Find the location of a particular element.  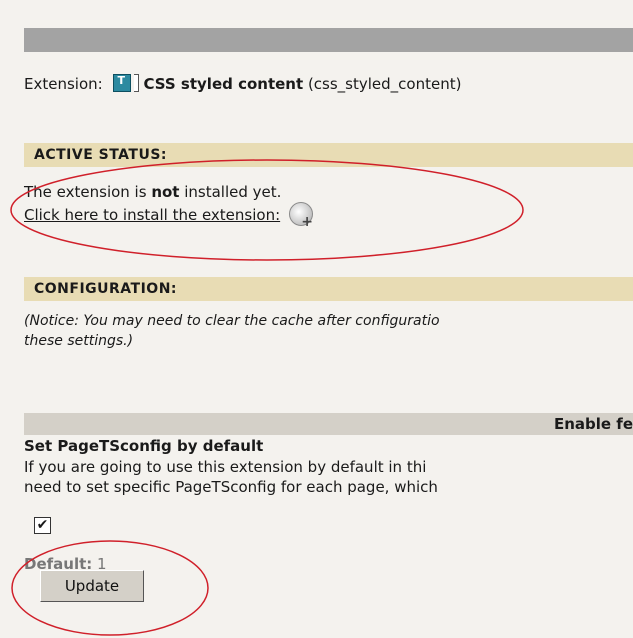

install-link-row: Click here to install the extension: + is located at coordinates (168, 216).